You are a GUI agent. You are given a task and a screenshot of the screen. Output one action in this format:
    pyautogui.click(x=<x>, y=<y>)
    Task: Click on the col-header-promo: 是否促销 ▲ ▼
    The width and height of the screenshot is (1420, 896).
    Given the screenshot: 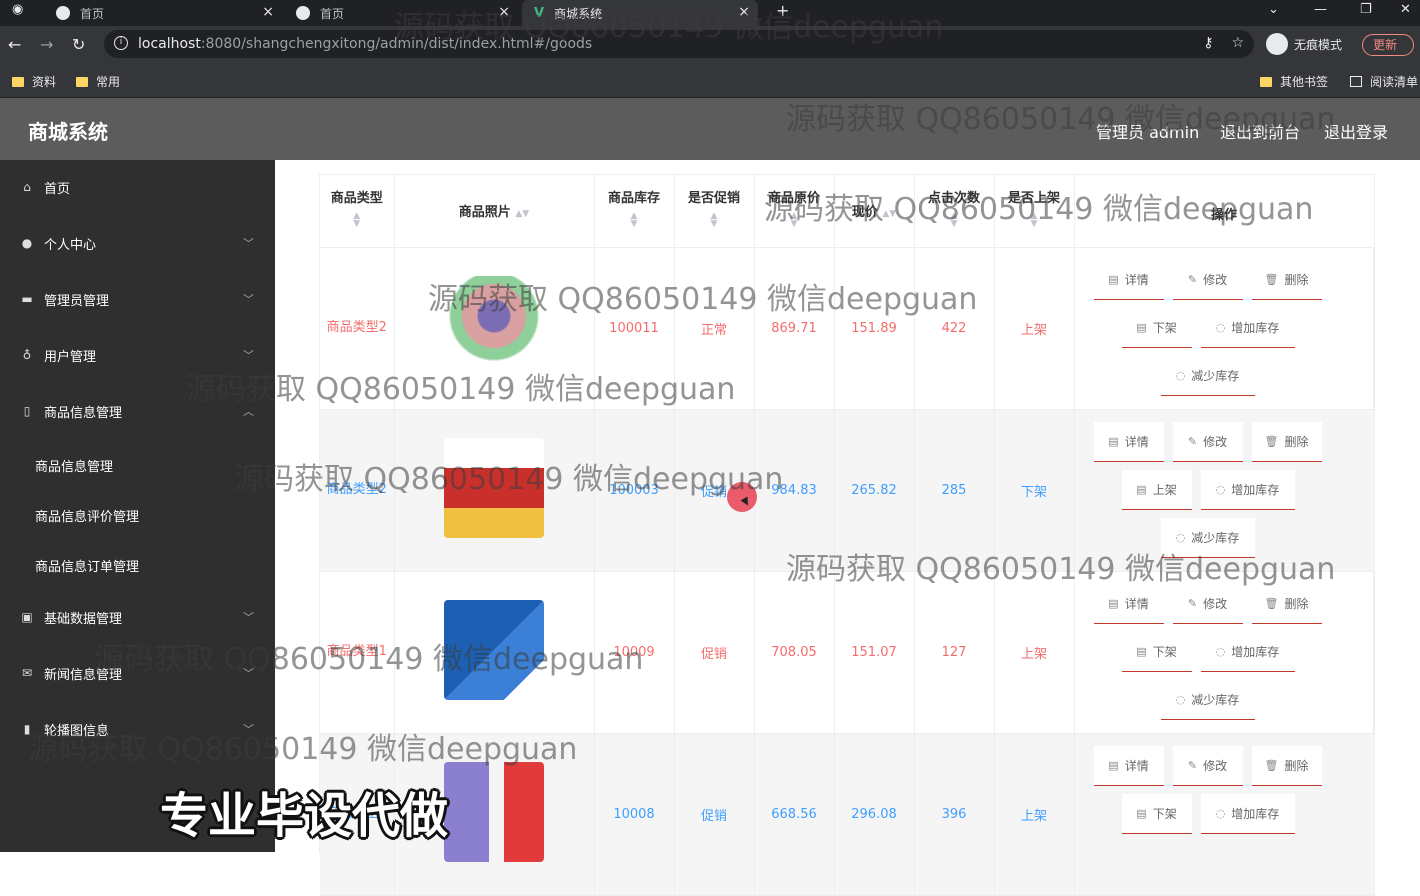 What is the action you would take?
    pyautogui.click(x=714, y=211)
    